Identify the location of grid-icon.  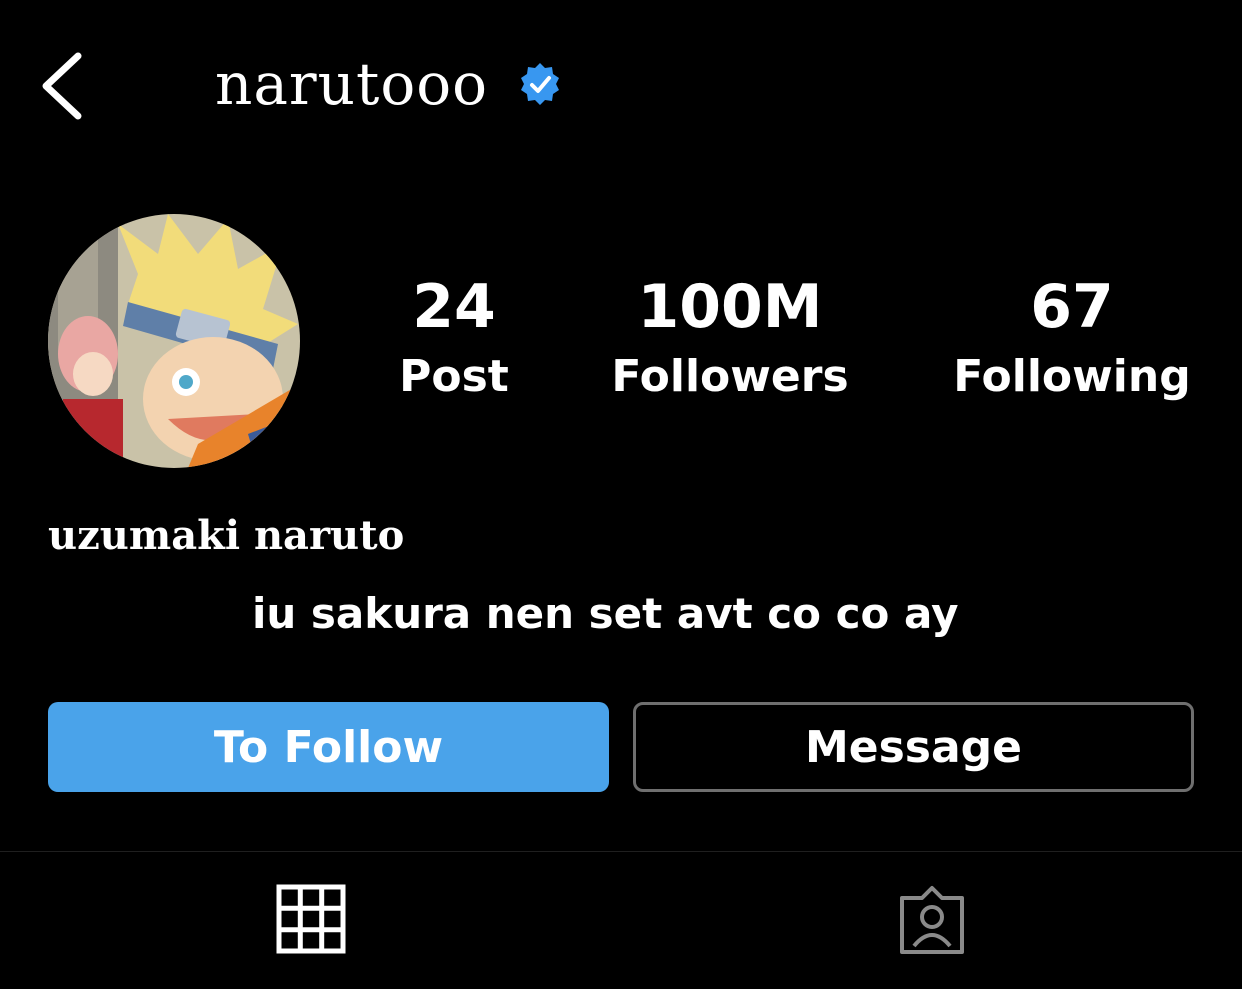
(311, 919).